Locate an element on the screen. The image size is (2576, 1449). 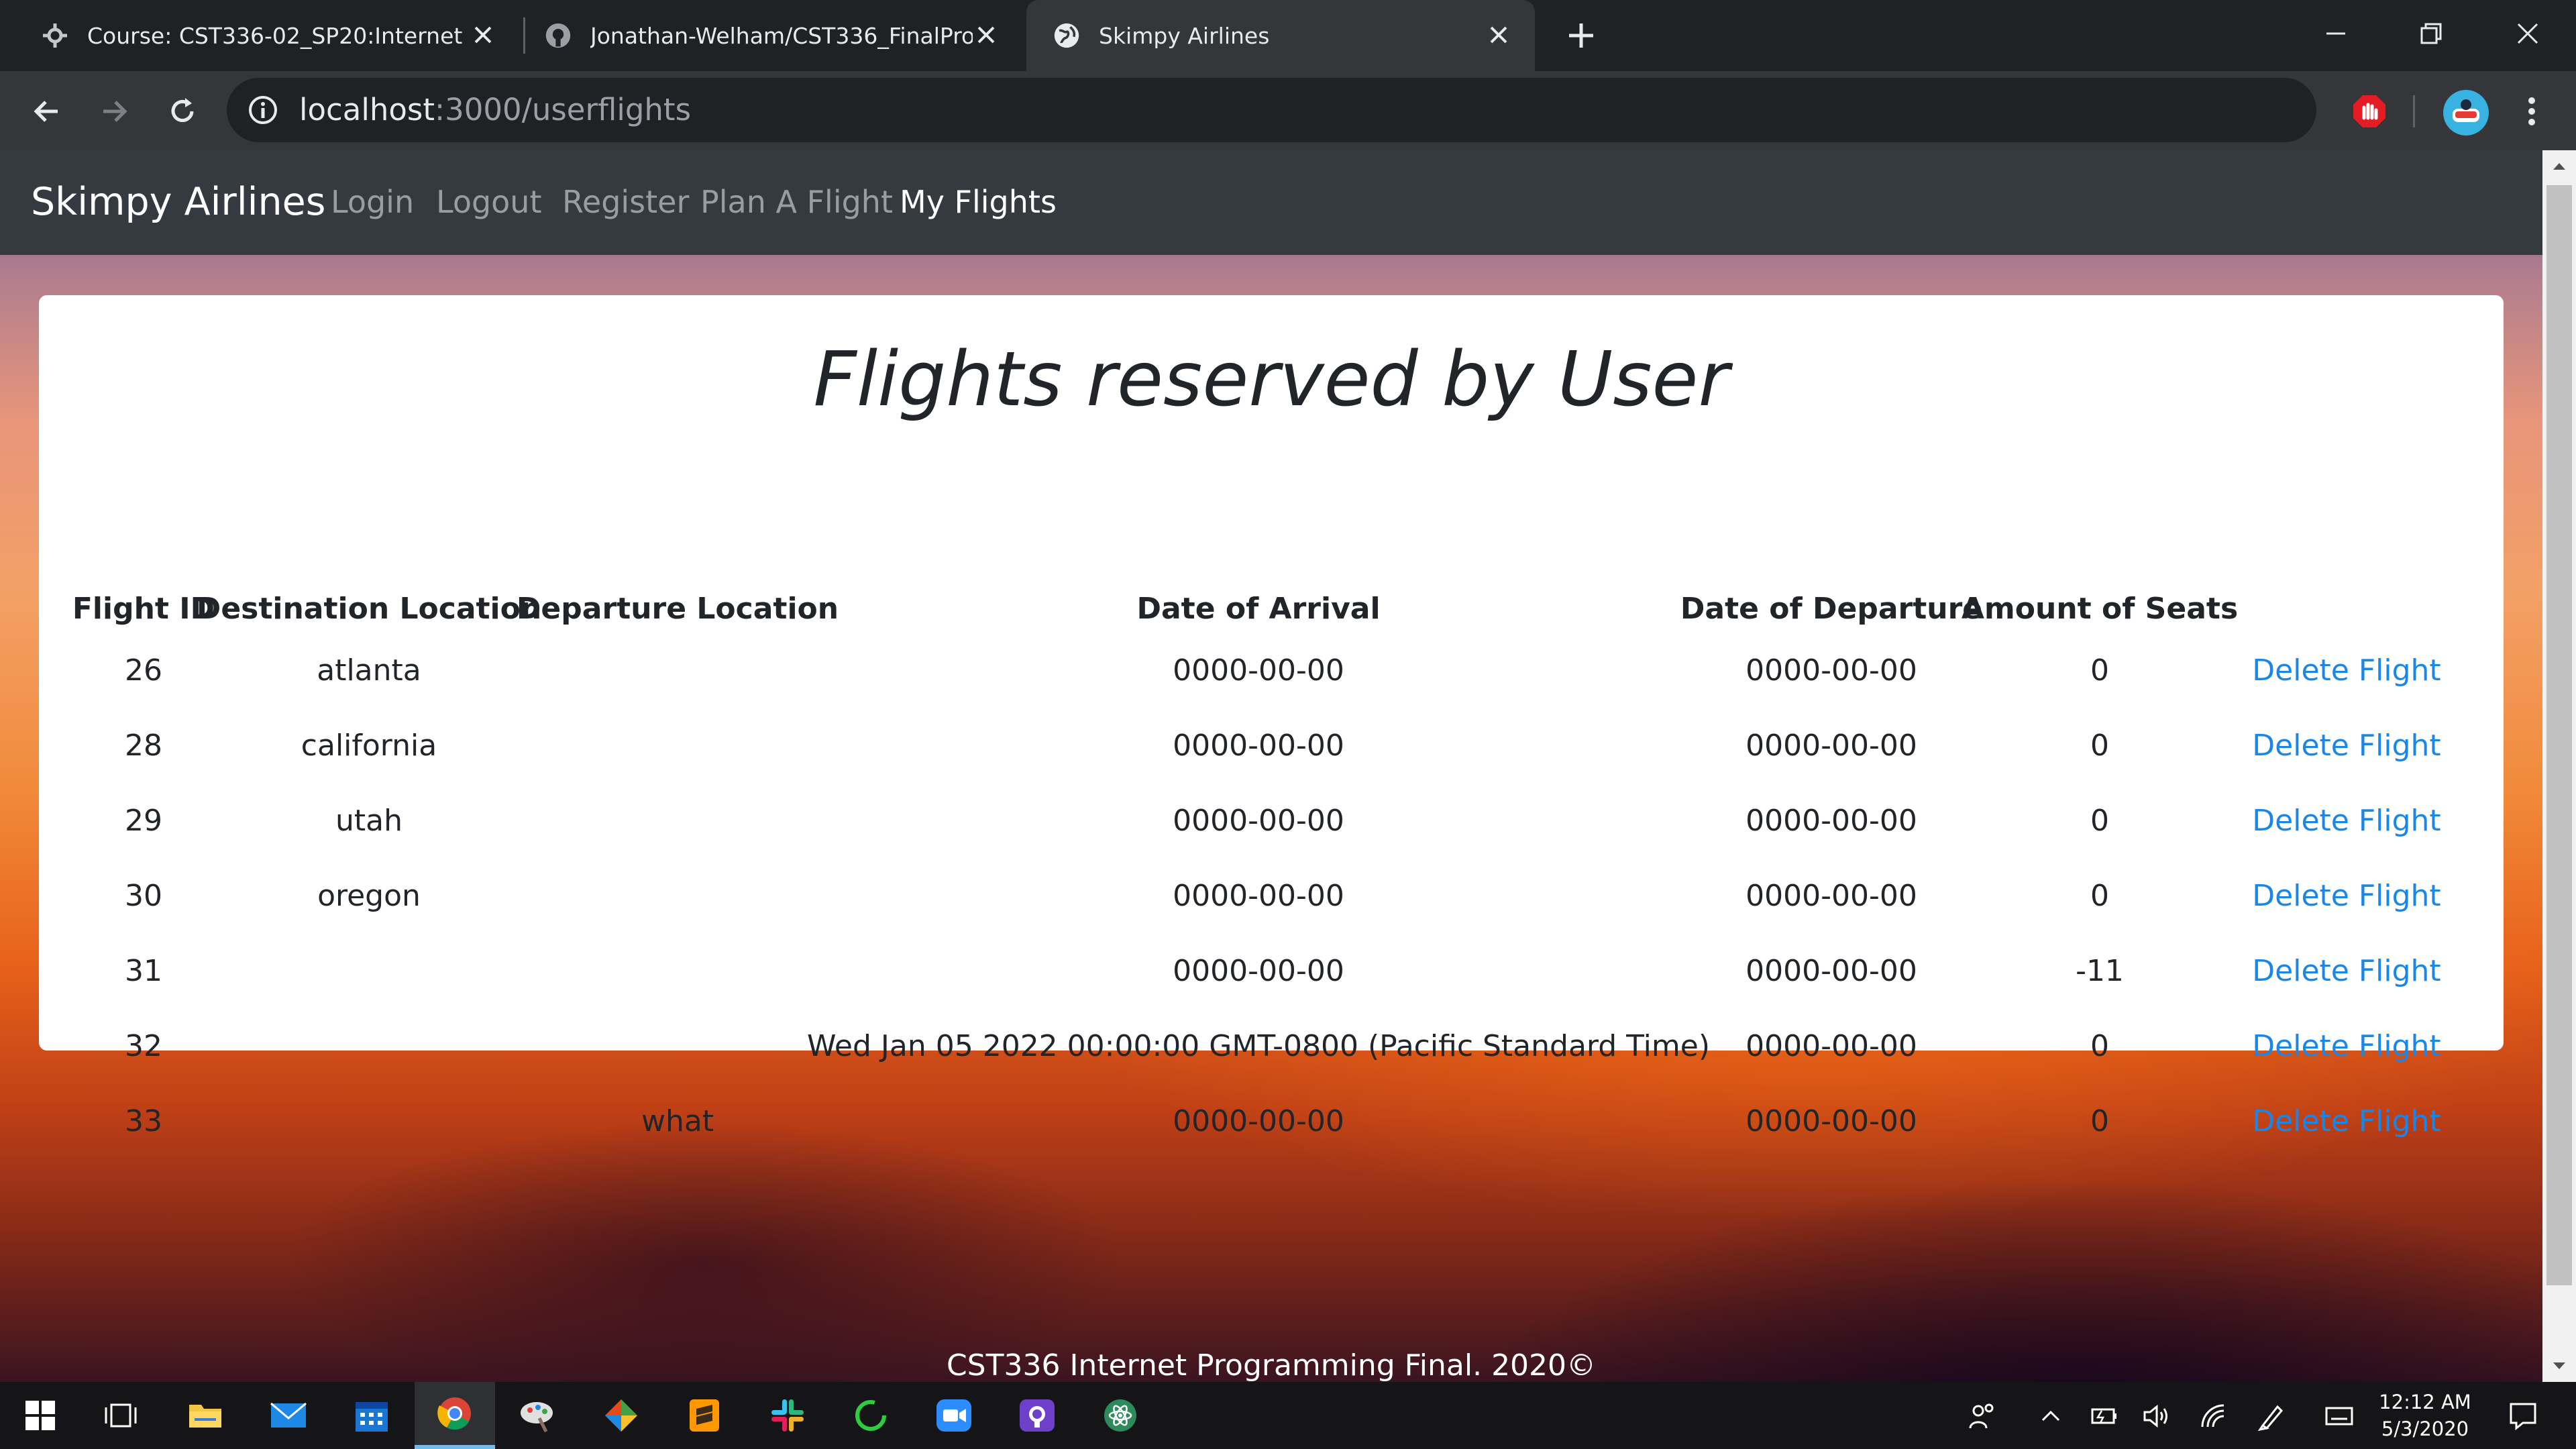
toolbar-divider is located at coordinates (2414, 111).